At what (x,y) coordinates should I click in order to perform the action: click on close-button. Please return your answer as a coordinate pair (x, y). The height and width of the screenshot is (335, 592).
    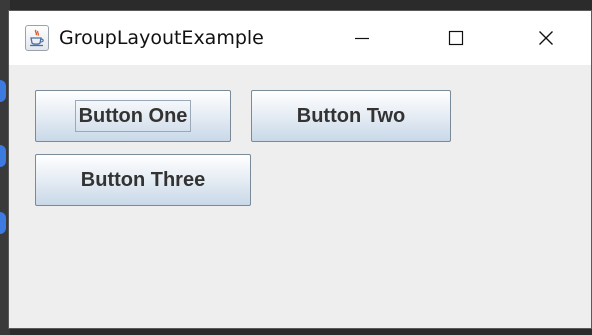
    Looking at the image, I should click on (546, 38).